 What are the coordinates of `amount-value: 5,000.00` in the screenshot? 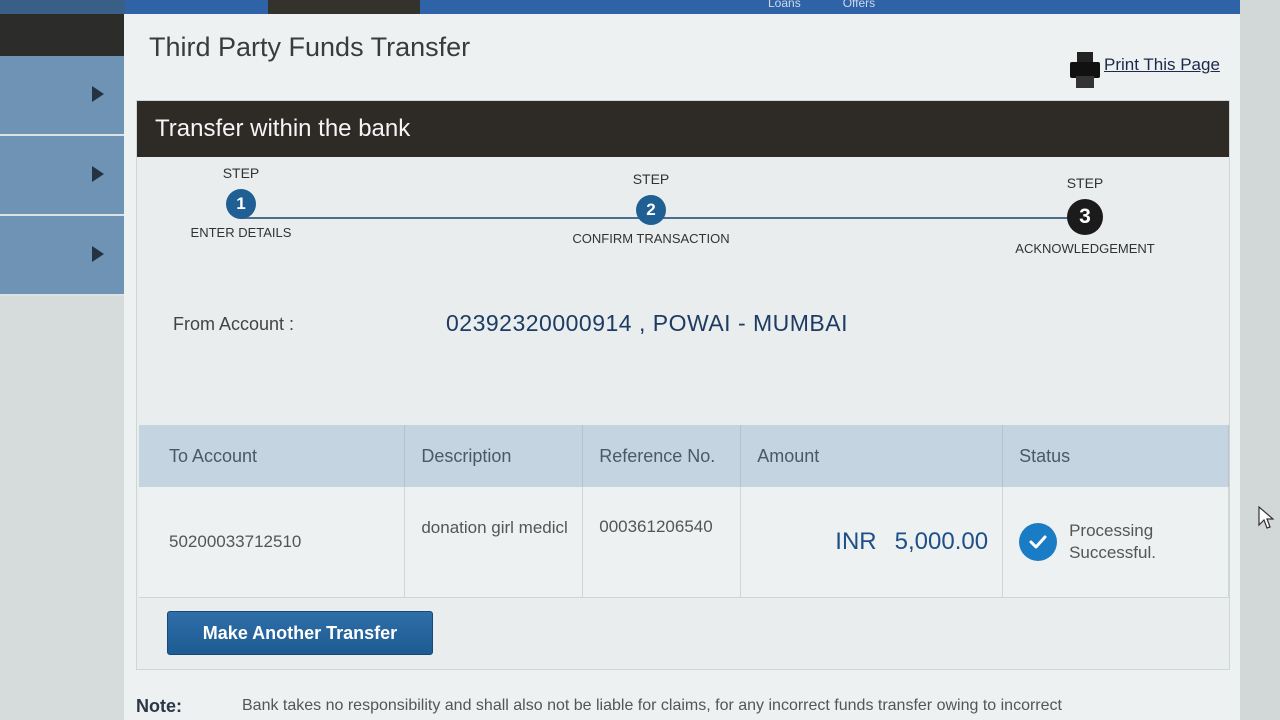 It's located at (941, 541).